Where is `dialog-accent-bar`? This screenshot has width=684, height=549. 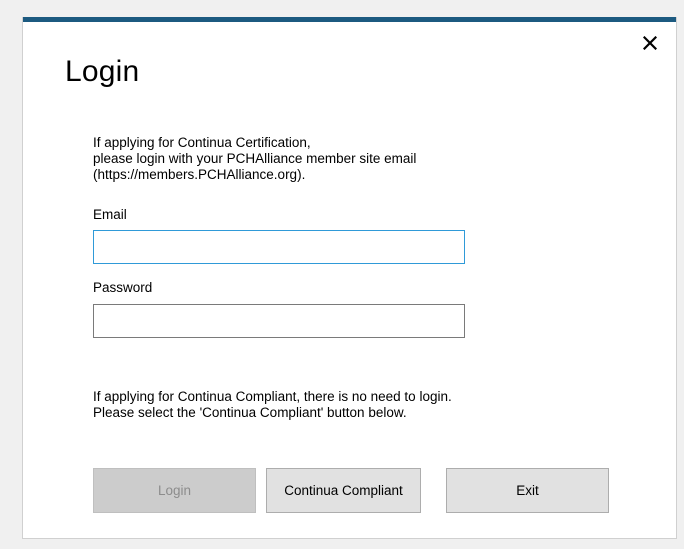 dialog-accent-bar is located at coordinates (349, 19).